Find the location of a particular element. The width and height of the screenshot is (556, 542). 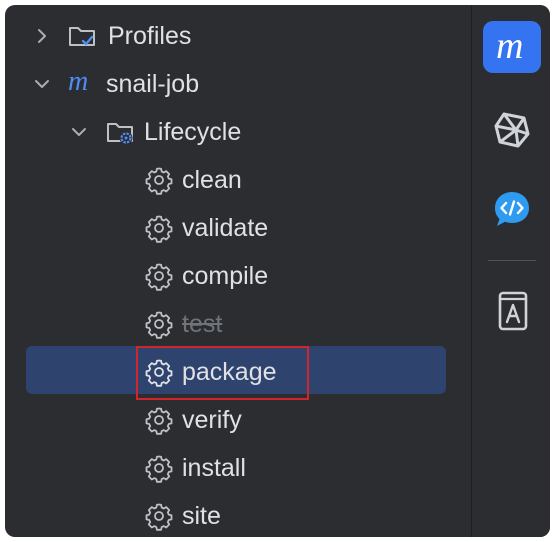

code-chat-button is located at coordinates (512, 209).